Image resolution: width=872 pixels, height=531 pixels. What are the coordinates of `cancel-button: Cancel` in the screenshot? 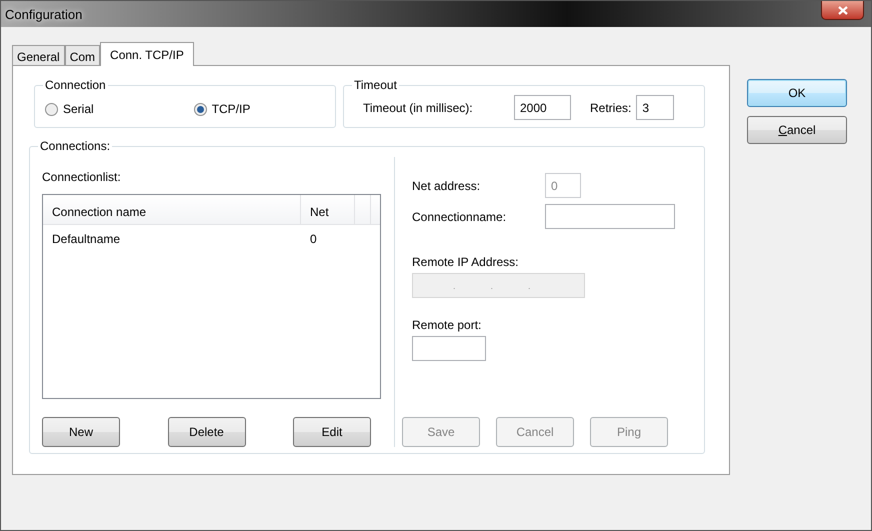 It's located at (797, 130).